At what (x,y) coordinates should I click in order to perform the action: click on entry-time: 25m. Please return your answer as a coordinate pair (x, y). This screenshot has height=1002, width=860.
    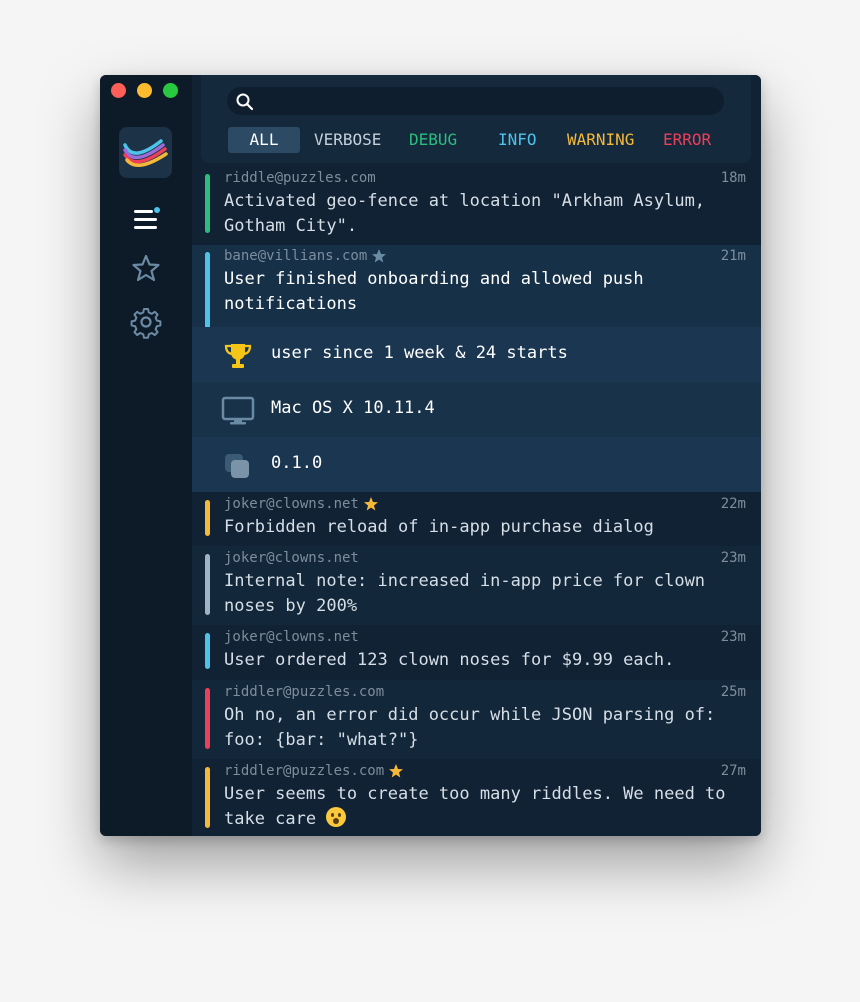
    Looking at the image, I should click on (733, 692).